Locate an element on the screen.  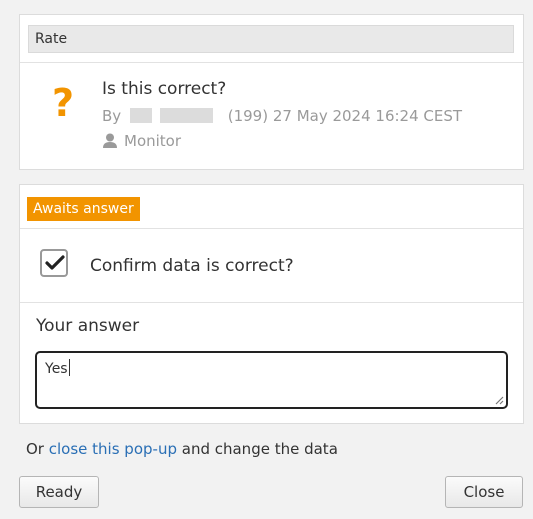
role-label: Monitor is located at coordinates (153, 141).